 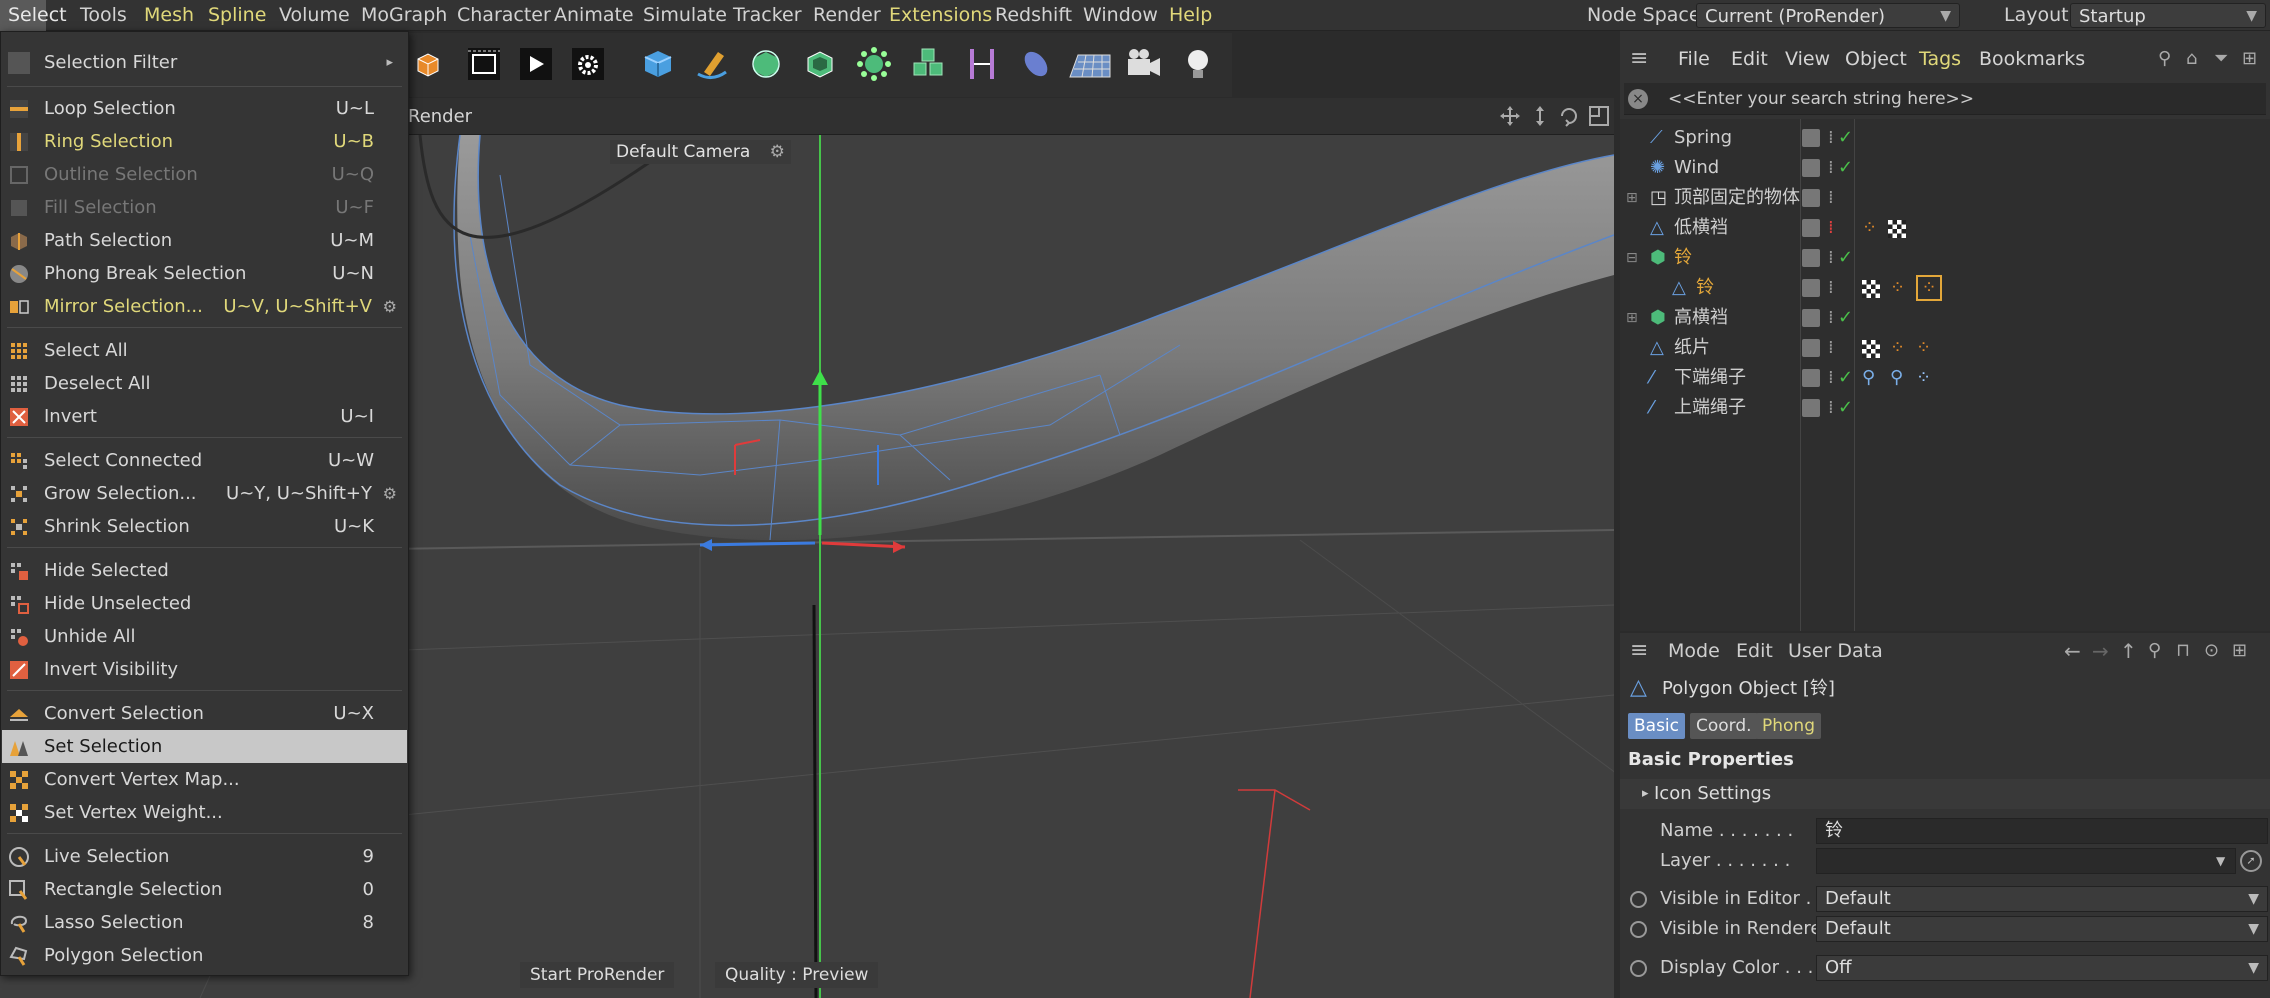 I want to click on visible-renderer-select: Default ▼, so click(x=2042, y=929).